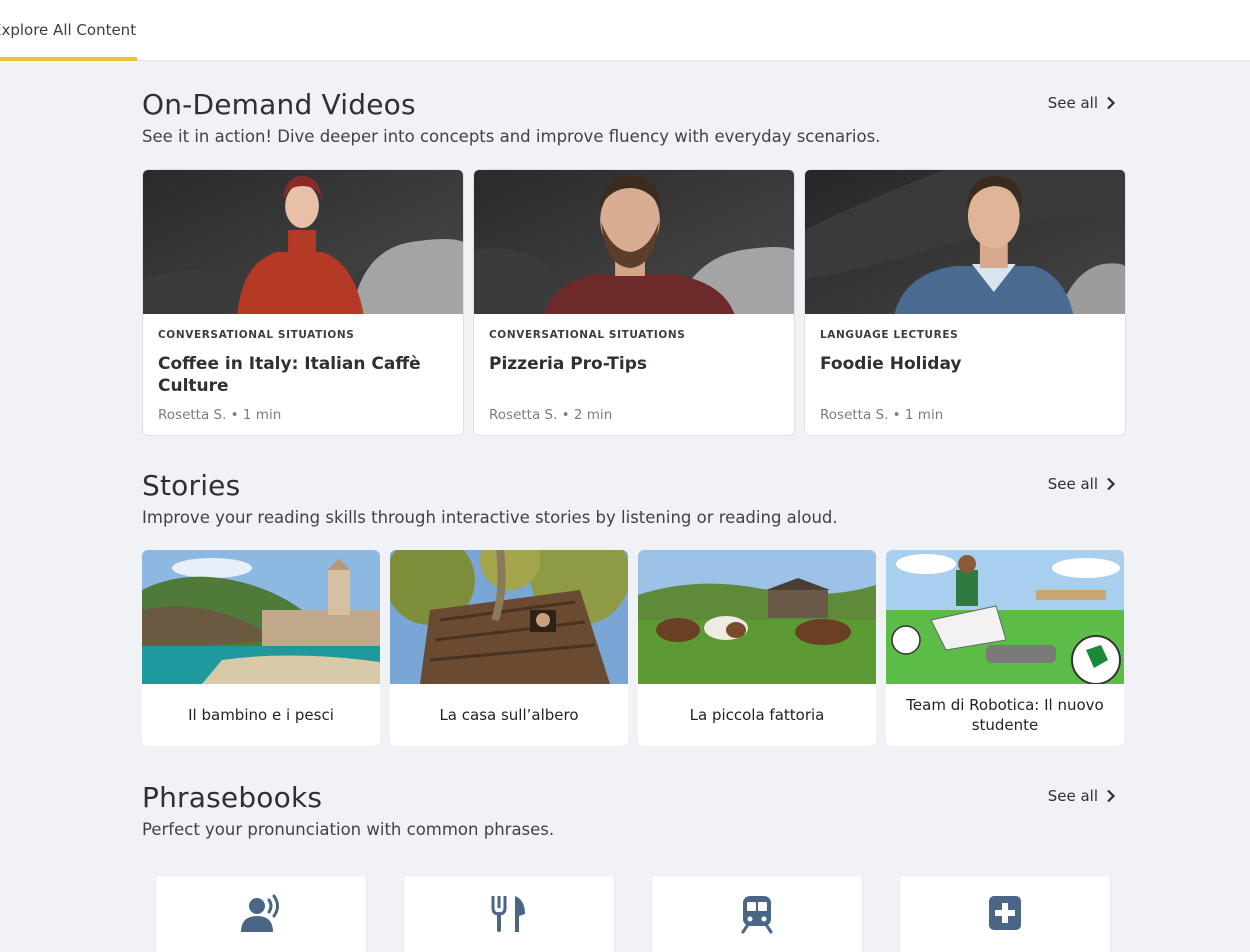 The width and height of the screenshot is (1250, 952). What do you see at coordinates (757, 617) in the screenshot?
I see `story-thumbnail-farm` at bounding box center [757, 617].